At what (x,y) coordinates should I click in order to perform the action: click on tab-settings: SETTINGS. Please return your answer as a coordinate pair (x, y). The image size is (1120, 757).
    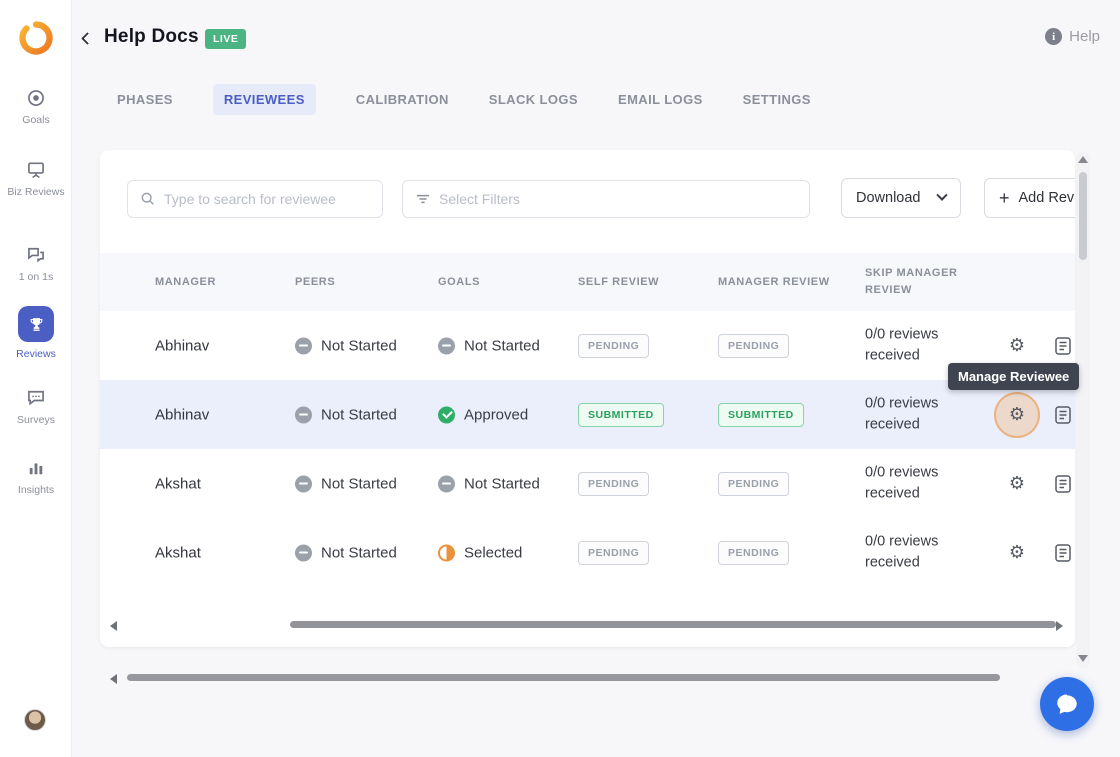
    Looking at the image, I should click on (777, 99).